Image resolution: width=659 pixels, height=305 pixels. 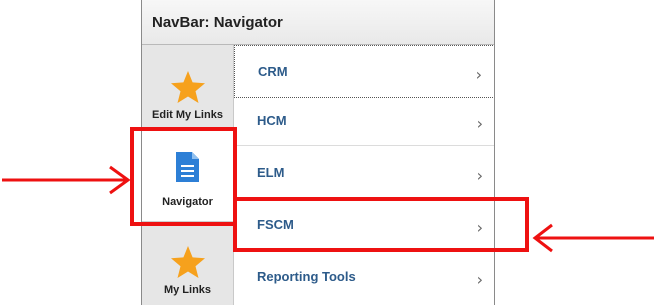 What do you see at coordinates (318, 22) in the screenshot?
I see `navbar-header: NavBar: Navigator` at bounding box center [318, 22].